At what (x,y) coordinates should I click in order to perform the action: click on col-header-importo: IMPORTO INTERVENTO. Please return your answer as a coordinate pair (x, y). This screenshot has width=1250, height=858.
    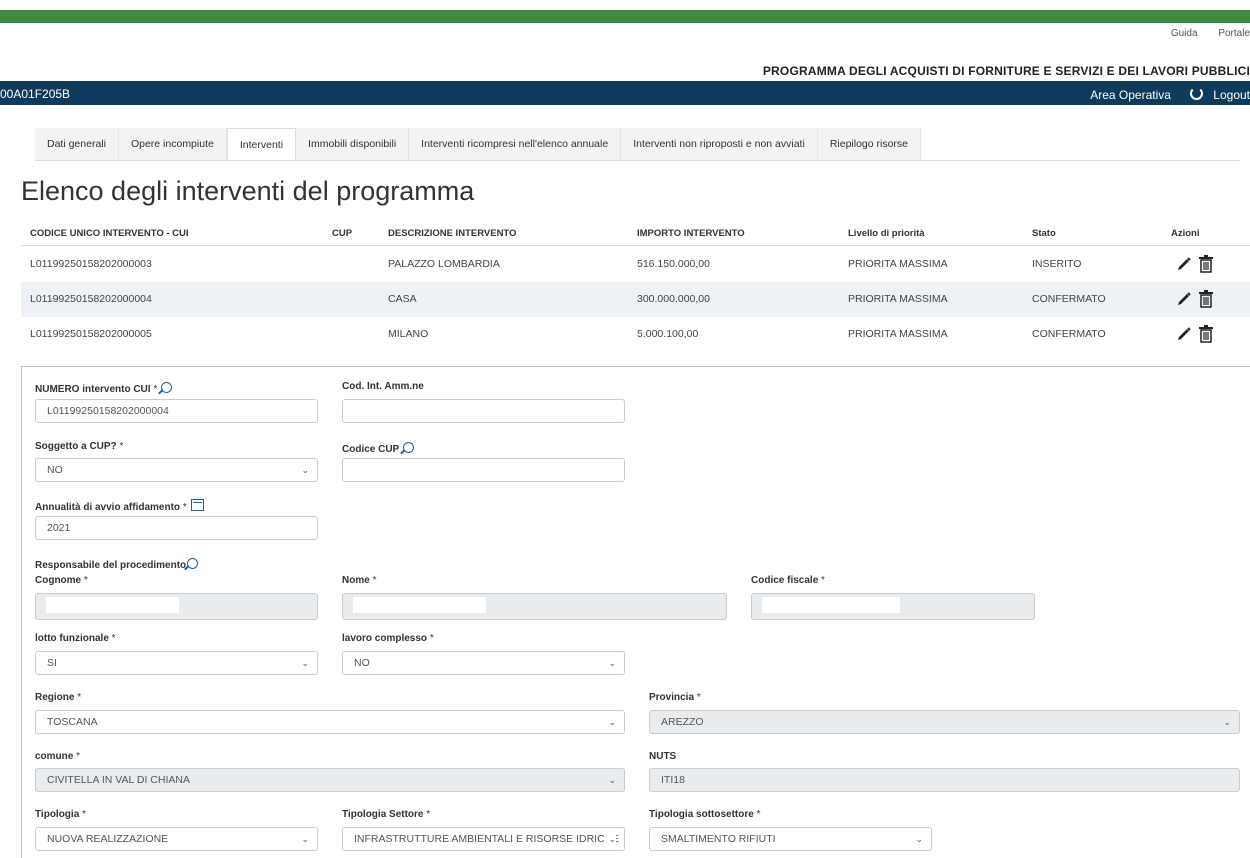
    Looking at the image, I should click on (691, 233).